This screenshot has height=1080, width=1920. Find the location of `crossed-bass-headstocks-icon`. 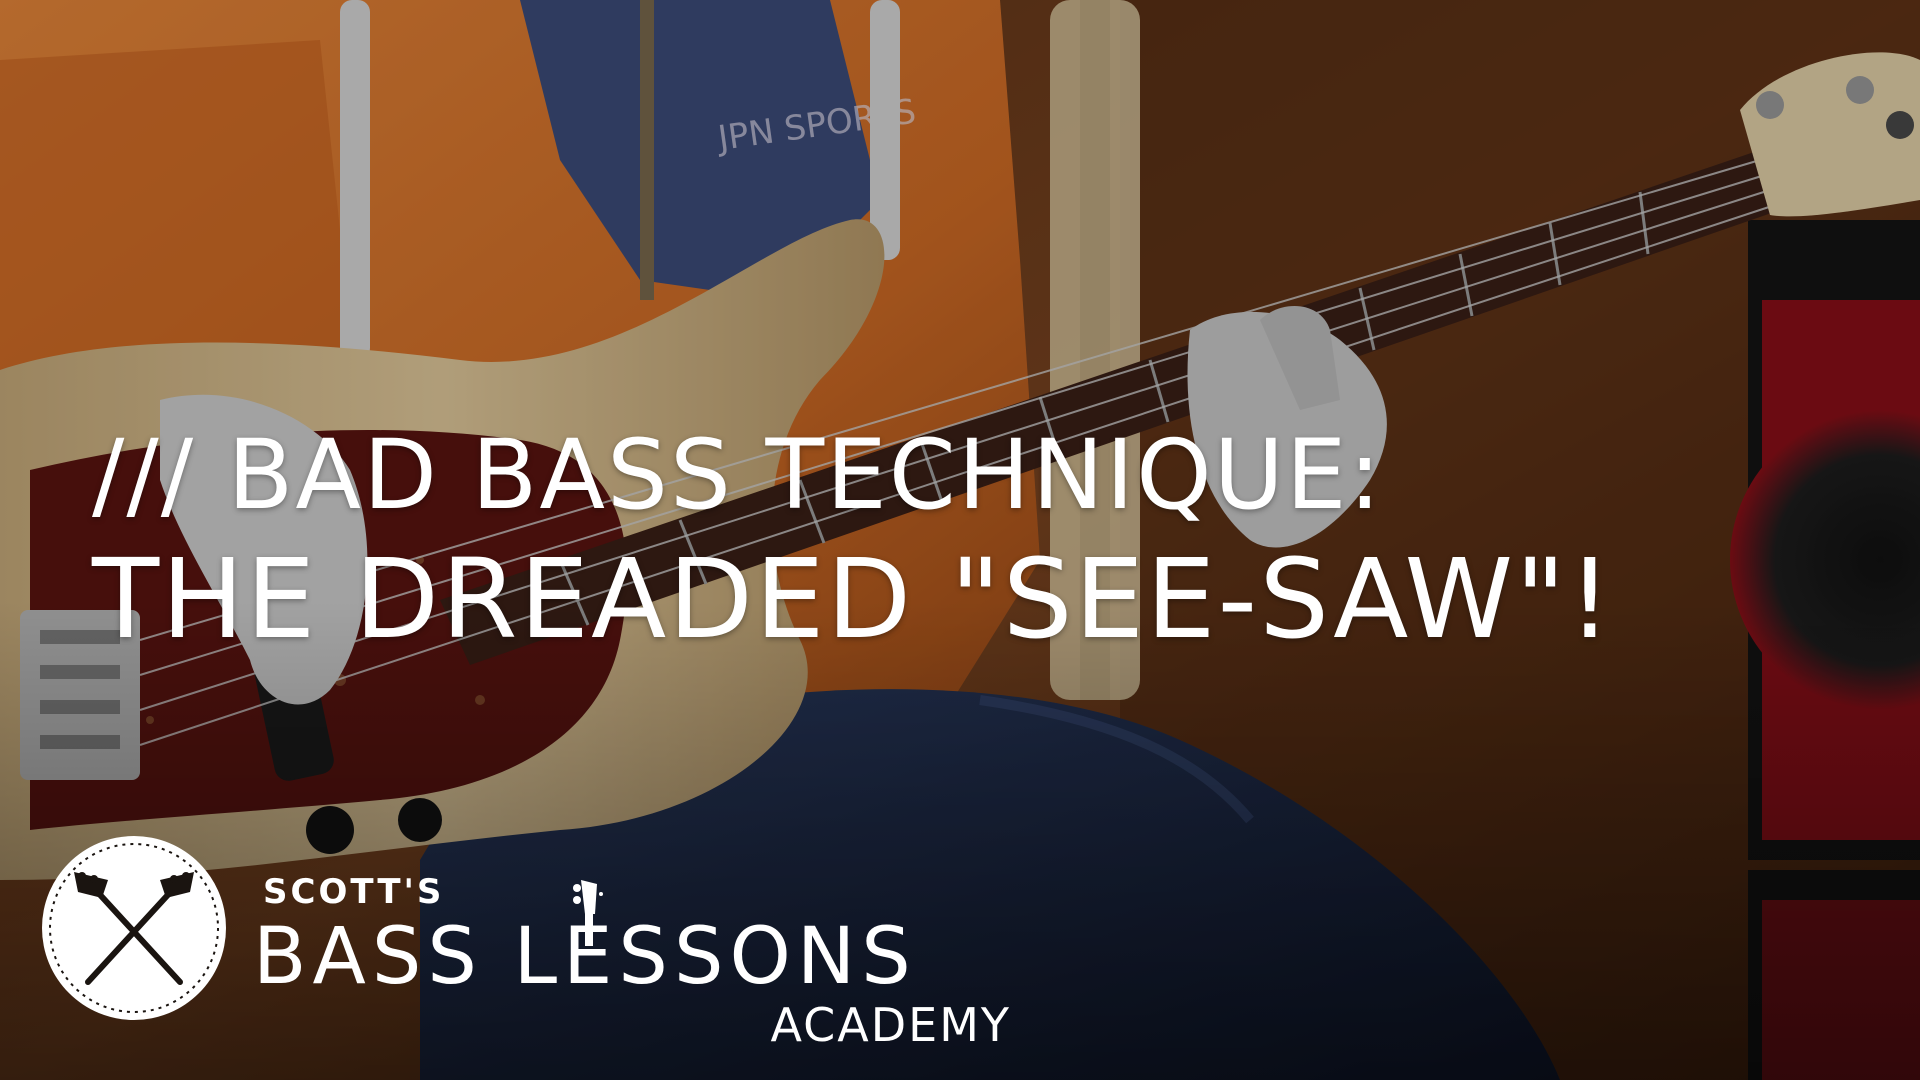

crossed-bass-headstocks-icon is located at coordinates (134, 928).